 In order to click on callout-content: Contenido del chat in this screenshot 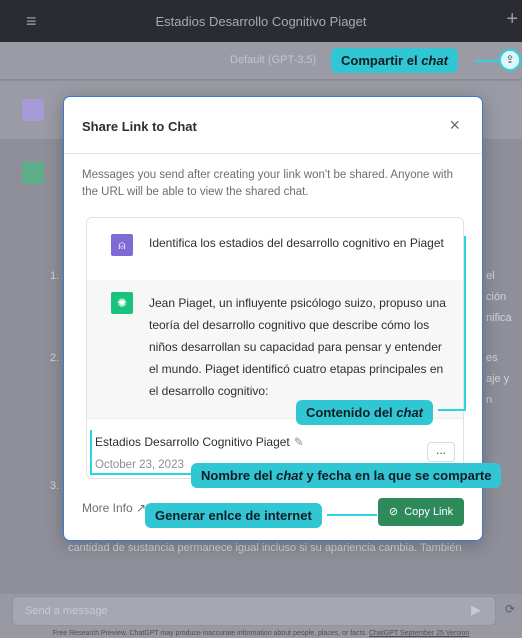, I will do `click(365, 412)`.